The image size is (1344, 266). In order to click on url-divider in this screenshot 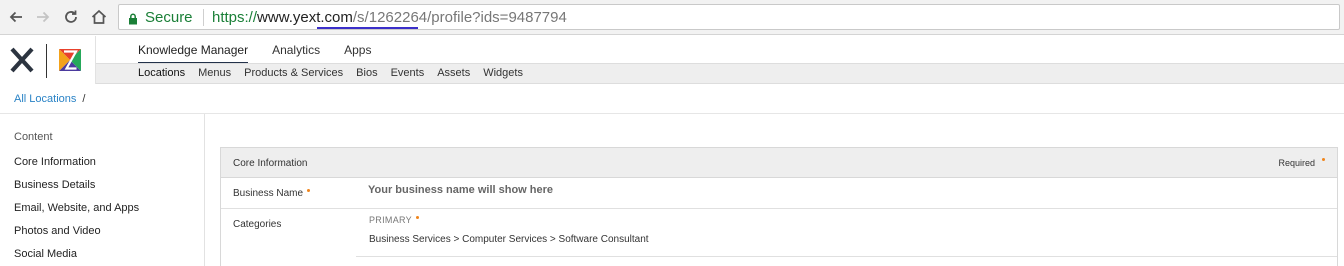, I will do `click(203, 17)`.